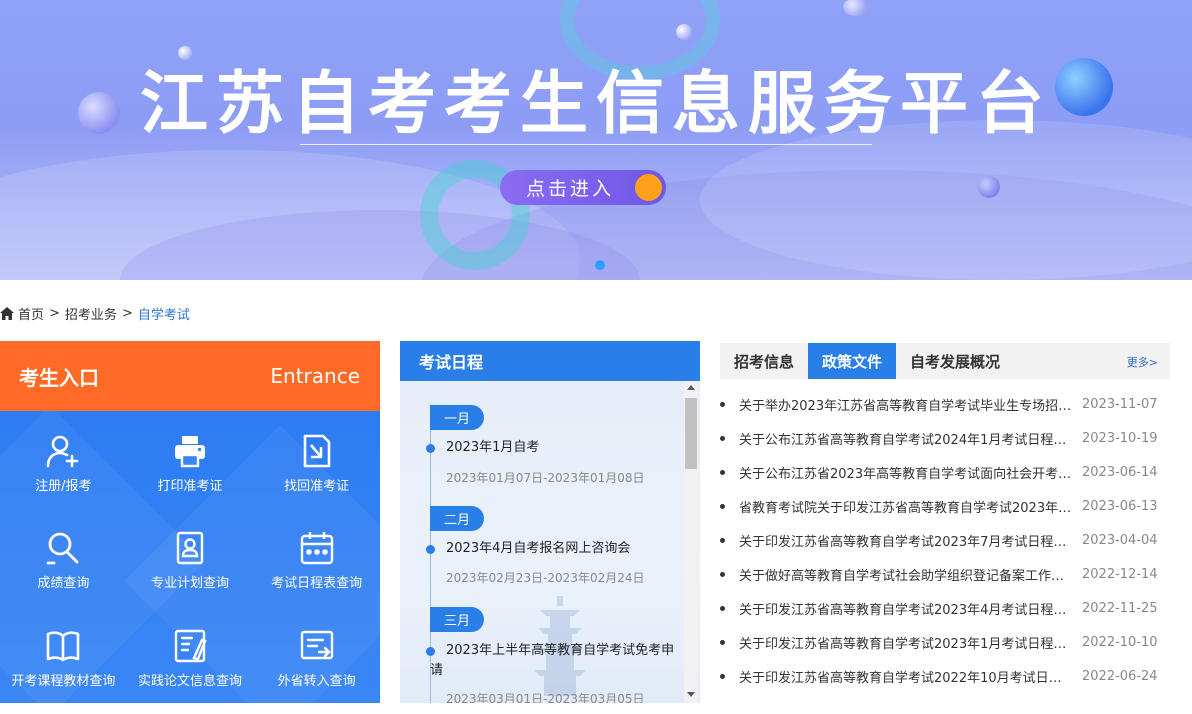 Image resolution: width=1192 pixels, height=714 pixels. Describe the element at coordinates (906, 608) in the screenshot. I see `news-title: 关于印发江苏省高等教育自学考试2023年4月考试日程安排的通知` at that location.